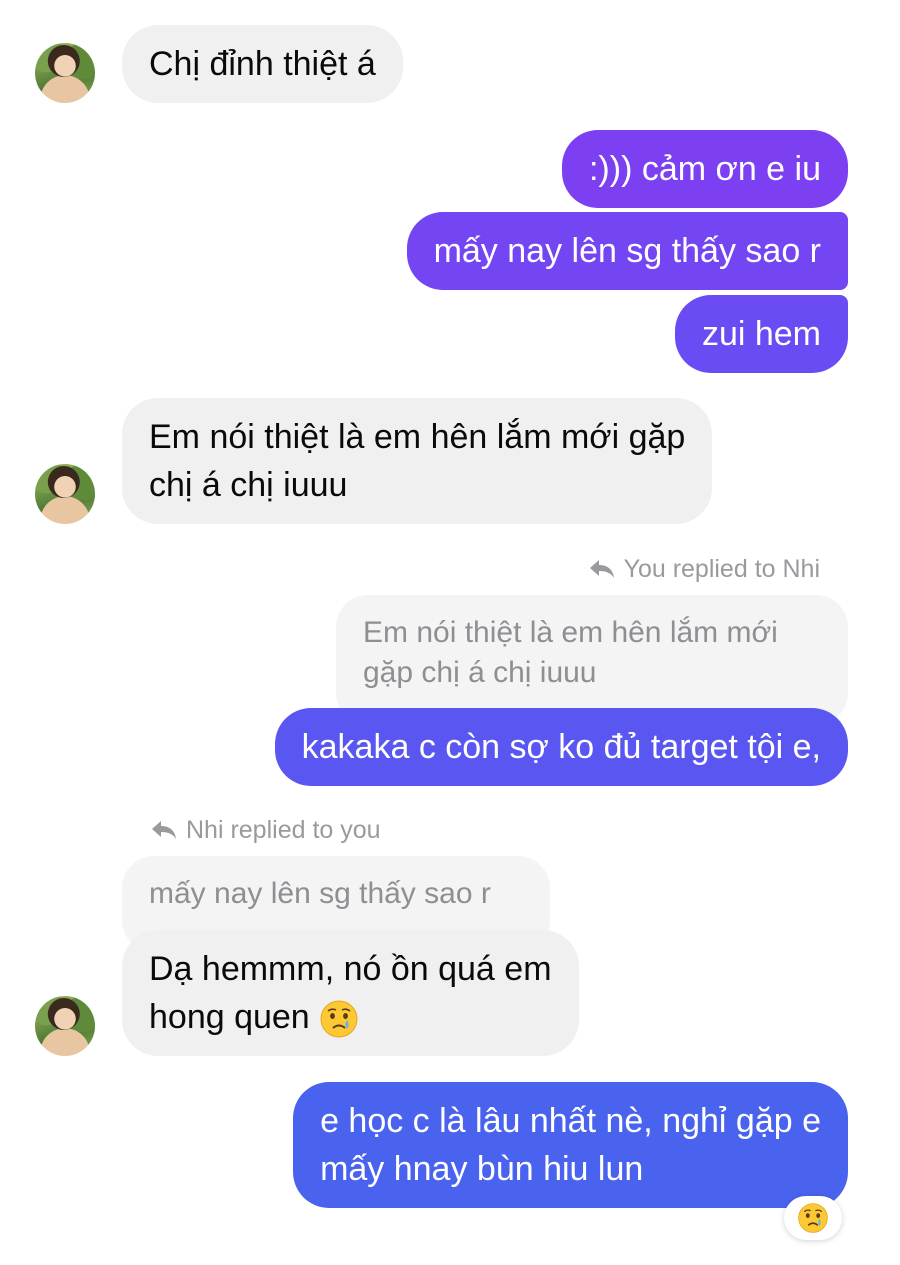  I want to click on reply-label-text: Nhi replied to you, so click(283, 830).